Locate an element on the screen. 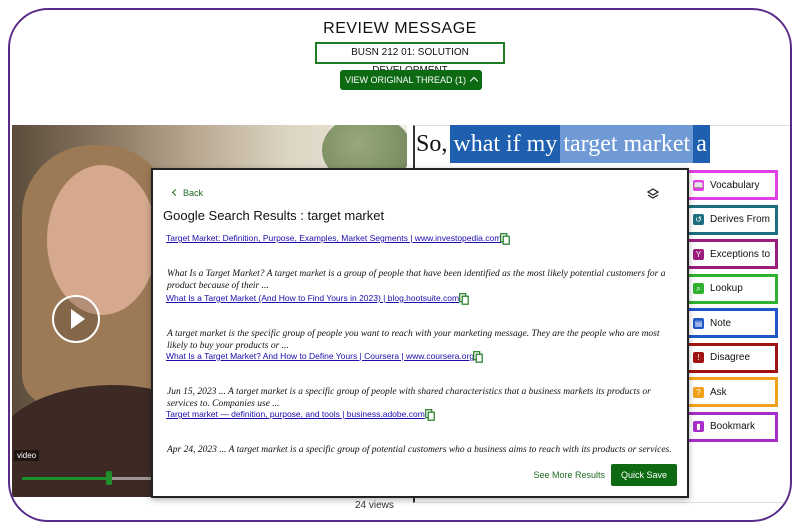 This screenshot has width=800, height=528. tool-label: Note is located at coordinates (721, 323).